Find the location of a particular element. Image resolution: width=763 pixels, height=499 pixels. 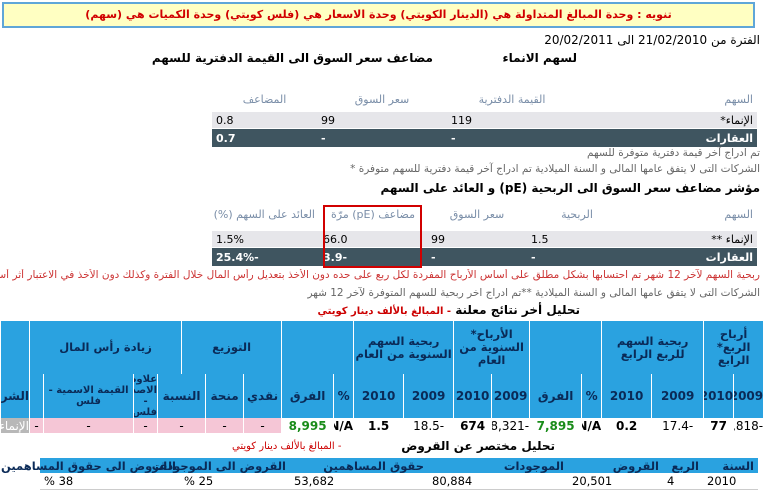

loans-h-year: السنة is located at coordinates (730, 465).